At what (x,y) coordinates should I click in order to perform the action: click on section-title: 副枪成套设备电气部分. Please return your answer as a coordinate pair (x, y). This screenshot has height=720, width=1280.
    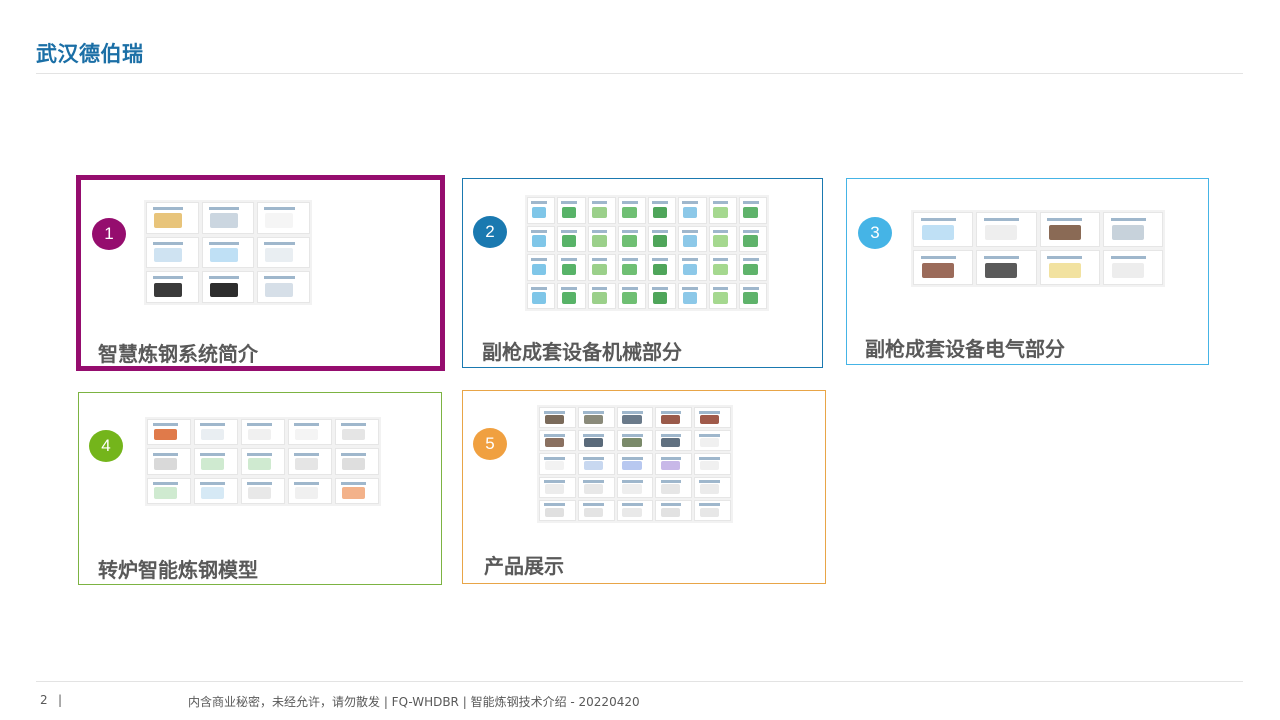
    Looking at the image, I should click on (965, 349).